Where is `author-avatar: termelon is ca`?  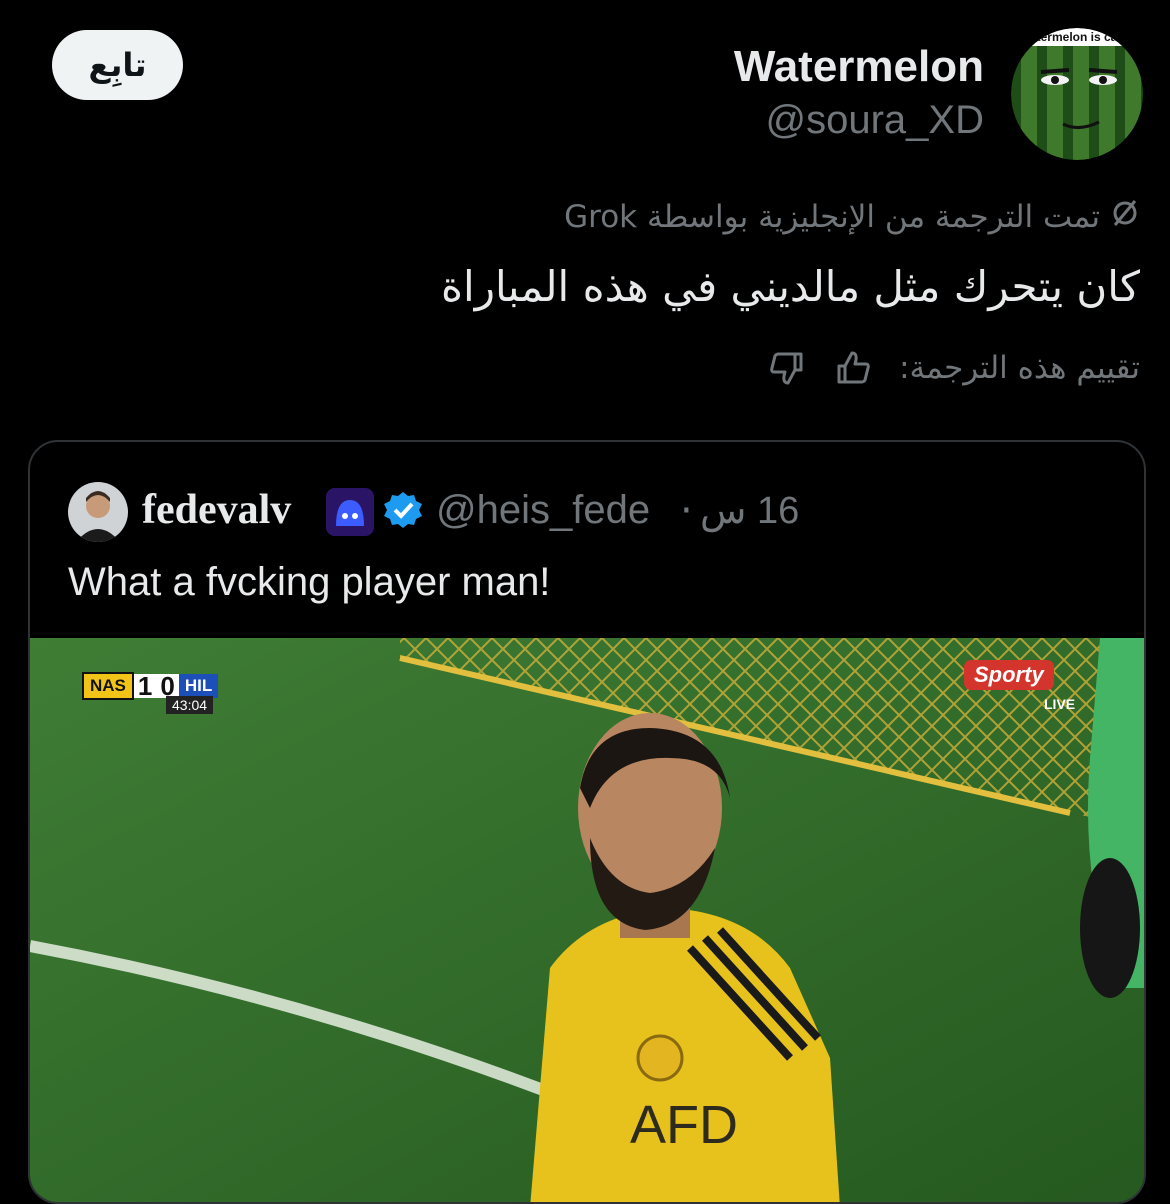 author-avatar: termelon is ca is located at coordinates (1077, 94).